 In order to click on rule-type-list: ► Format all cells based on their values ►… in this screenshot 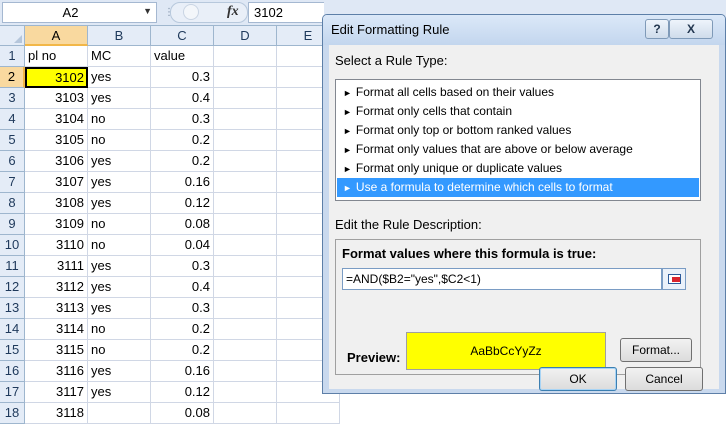, I will do `click(518, 140)`.